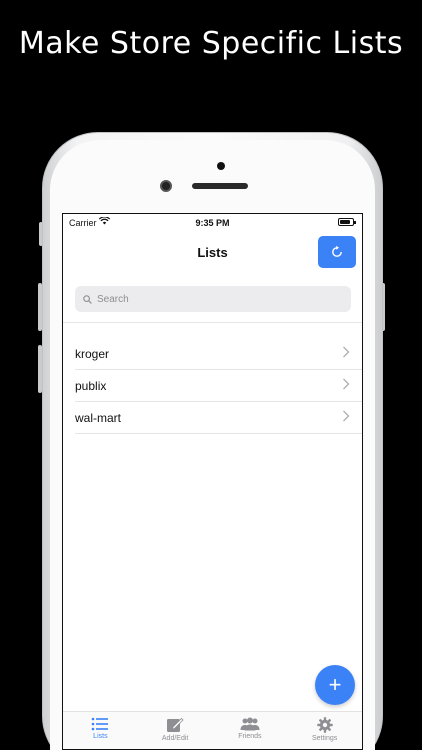 The width and height of the screenshot is (422, 750). What do you see at coordinates (250, 724) in the screenshot?
I see `friends-icon` at bounding box center [250, 724].